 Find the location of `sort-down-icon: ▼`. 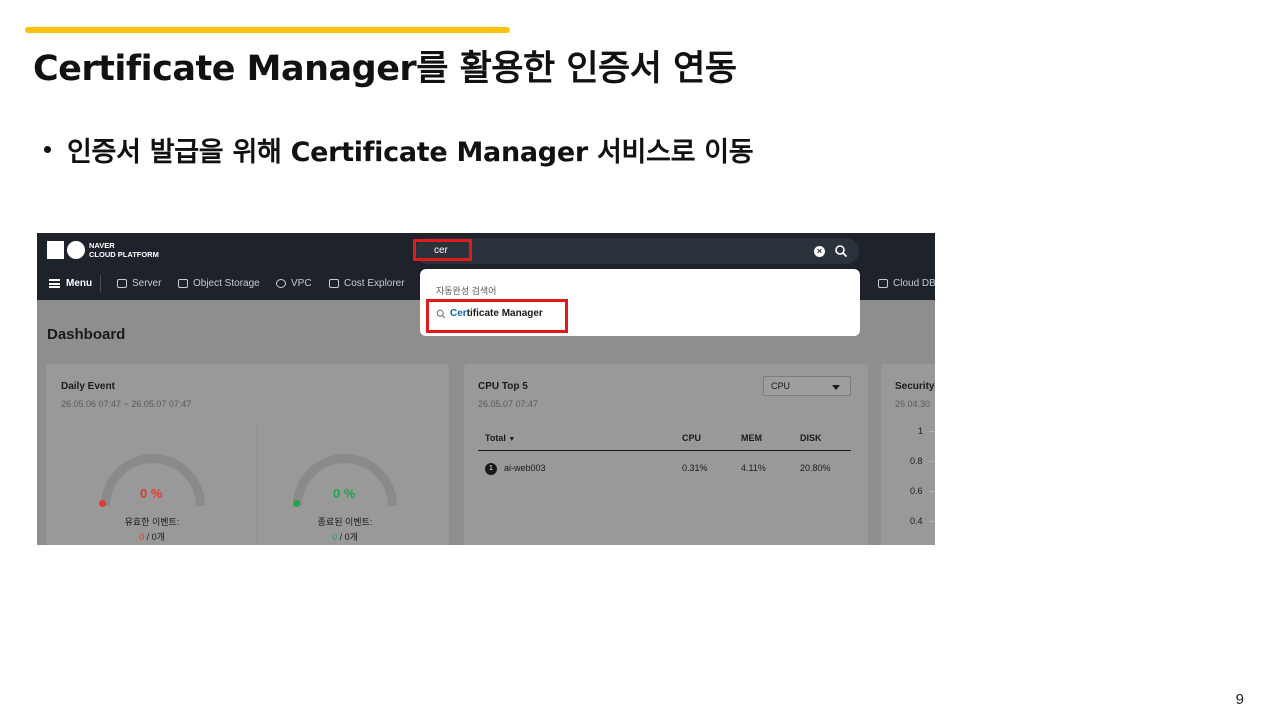

sort-down-icon: ▼ is located at coordinates (512, 439).